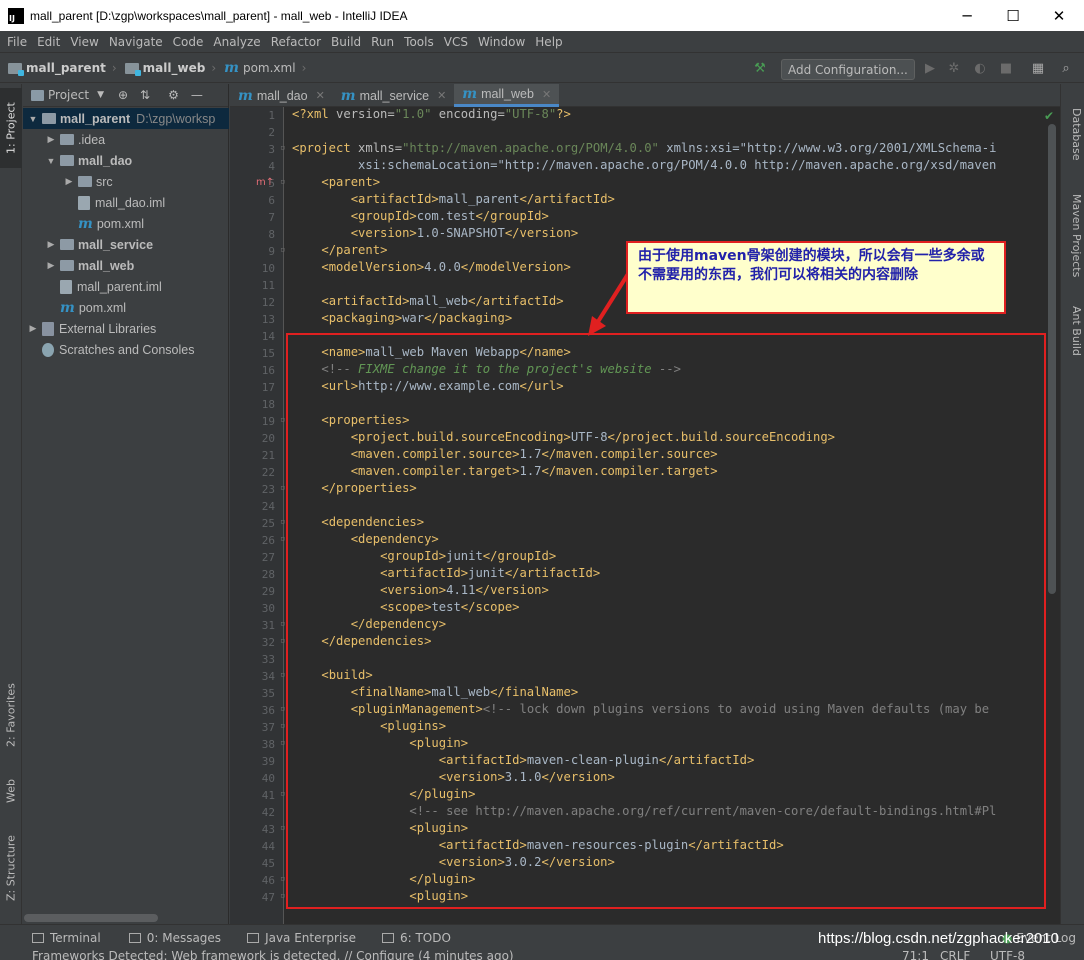 The image size is (1084, 960). What do you see at coordinates (339, 250) in the screenshot?
I see `code-line: </parent>` at bounding box center [339, 250].